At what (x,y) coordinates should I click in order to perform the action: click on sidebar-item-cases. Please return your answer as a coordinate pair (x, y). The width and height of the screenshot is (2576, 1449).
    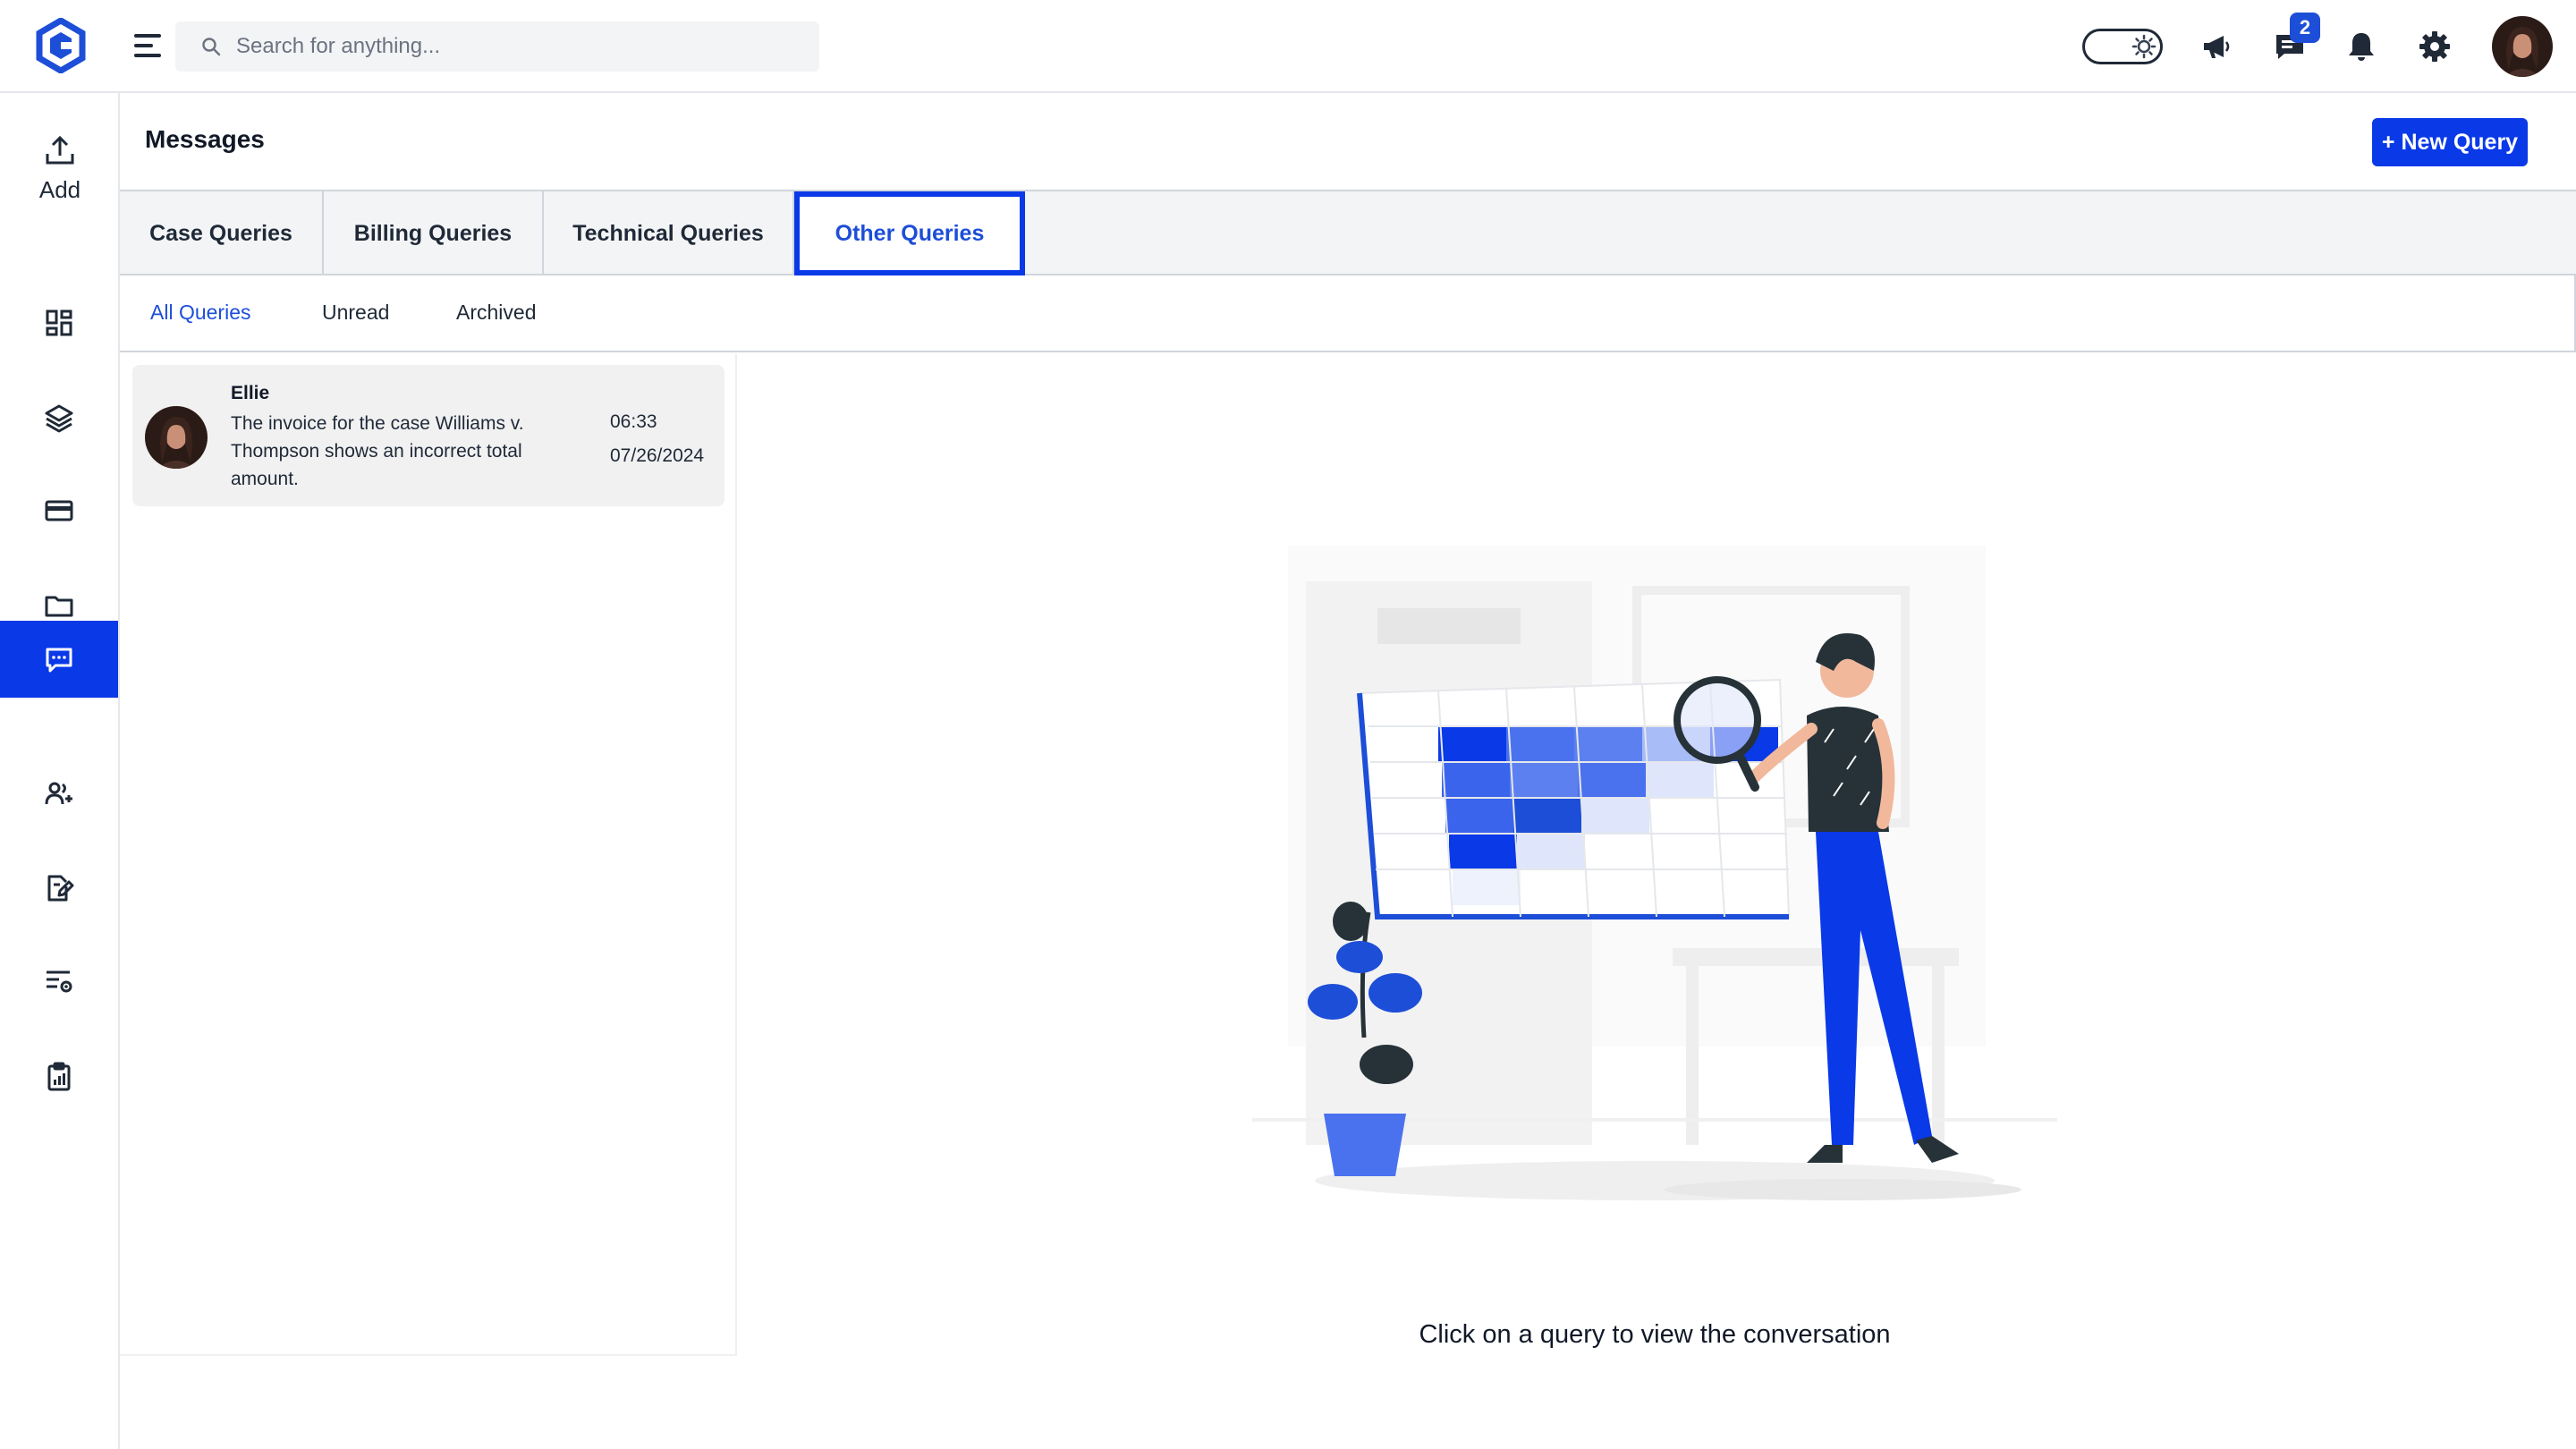
    Looking at the image, I should click on (59, 417).